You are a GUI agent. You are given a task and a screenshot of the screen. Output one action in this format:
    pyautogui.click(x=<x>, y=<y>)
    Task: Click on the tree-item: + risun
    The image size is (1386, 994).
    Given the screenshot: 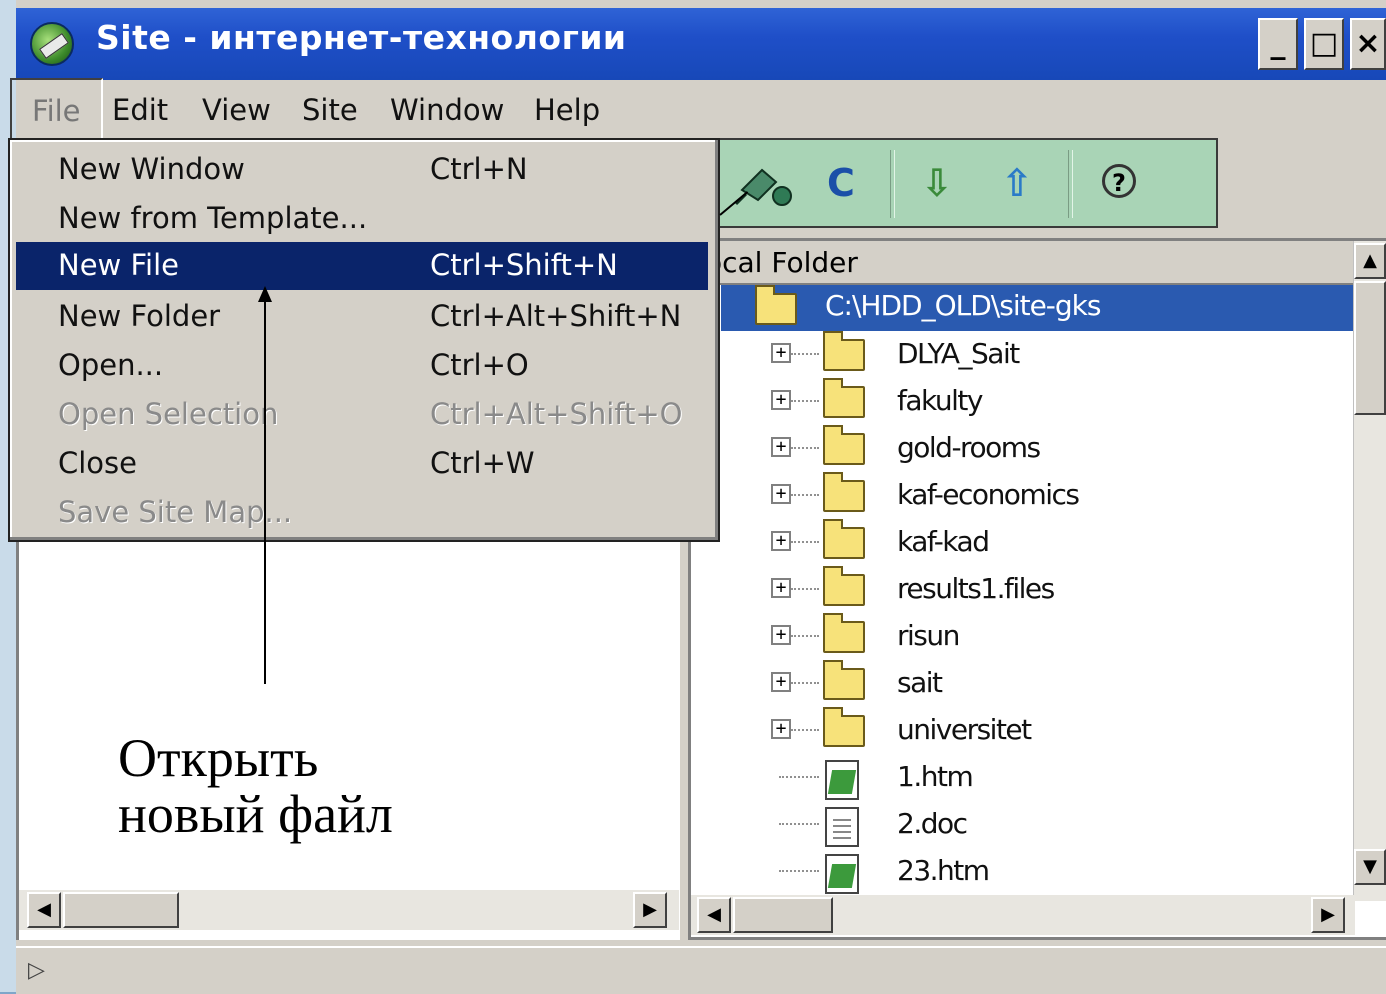 What is the action you would take?
    pyautogui.click(x=1051, y=637)
    